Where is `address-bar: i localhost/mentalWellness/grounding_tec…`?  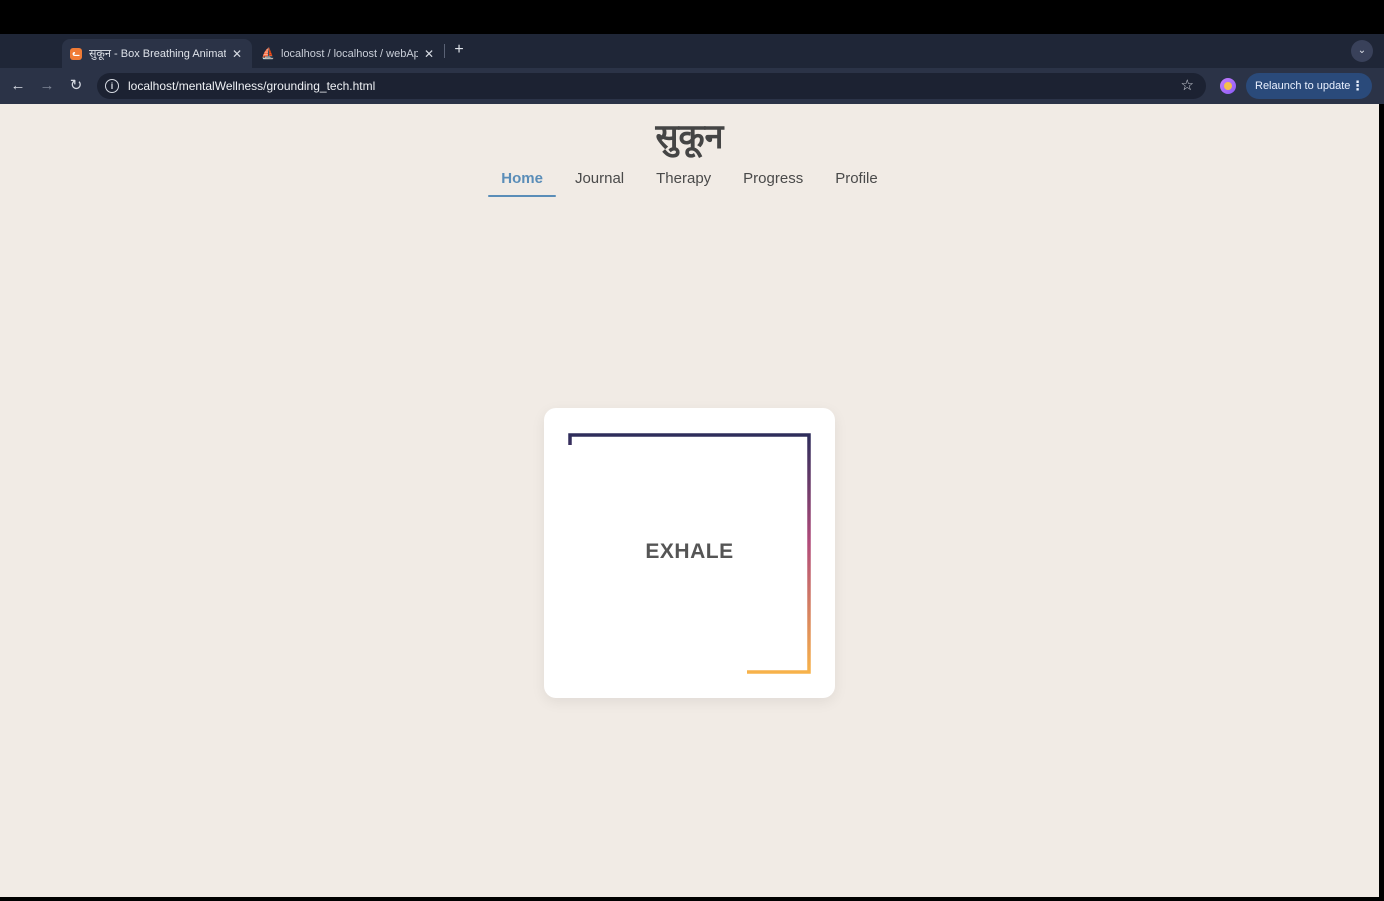 address-bar: i localhost/mentalWellness/grounding_tec… is located at coordinates (651, 86).